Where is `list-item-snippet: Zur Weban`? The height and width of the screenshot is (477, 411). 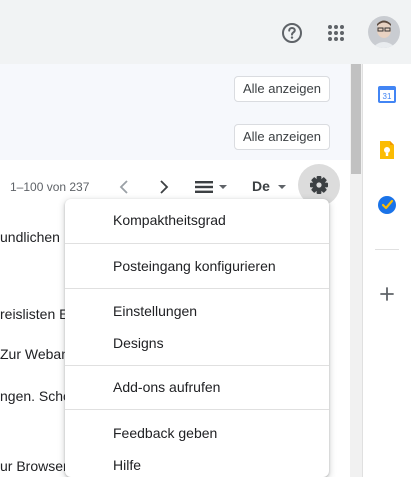 list-item-snippet: Zur Weban is located at coordinates (34, 354).